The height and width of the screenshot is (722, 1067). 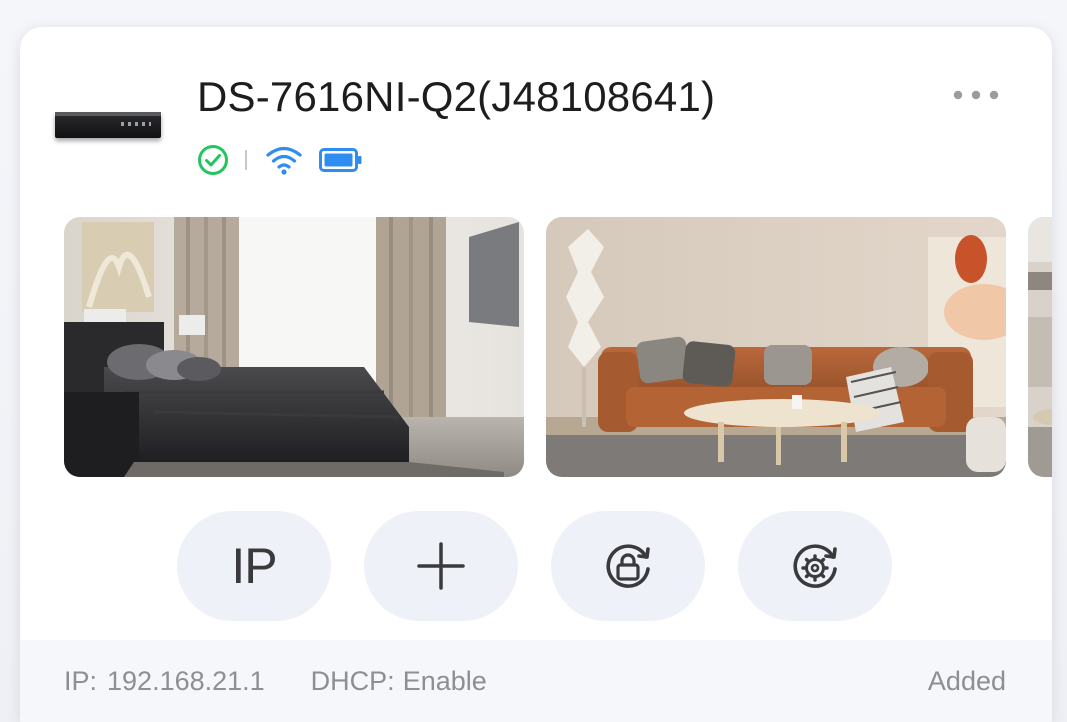 I want to click on more-options-button, so click(x=976, y=95).